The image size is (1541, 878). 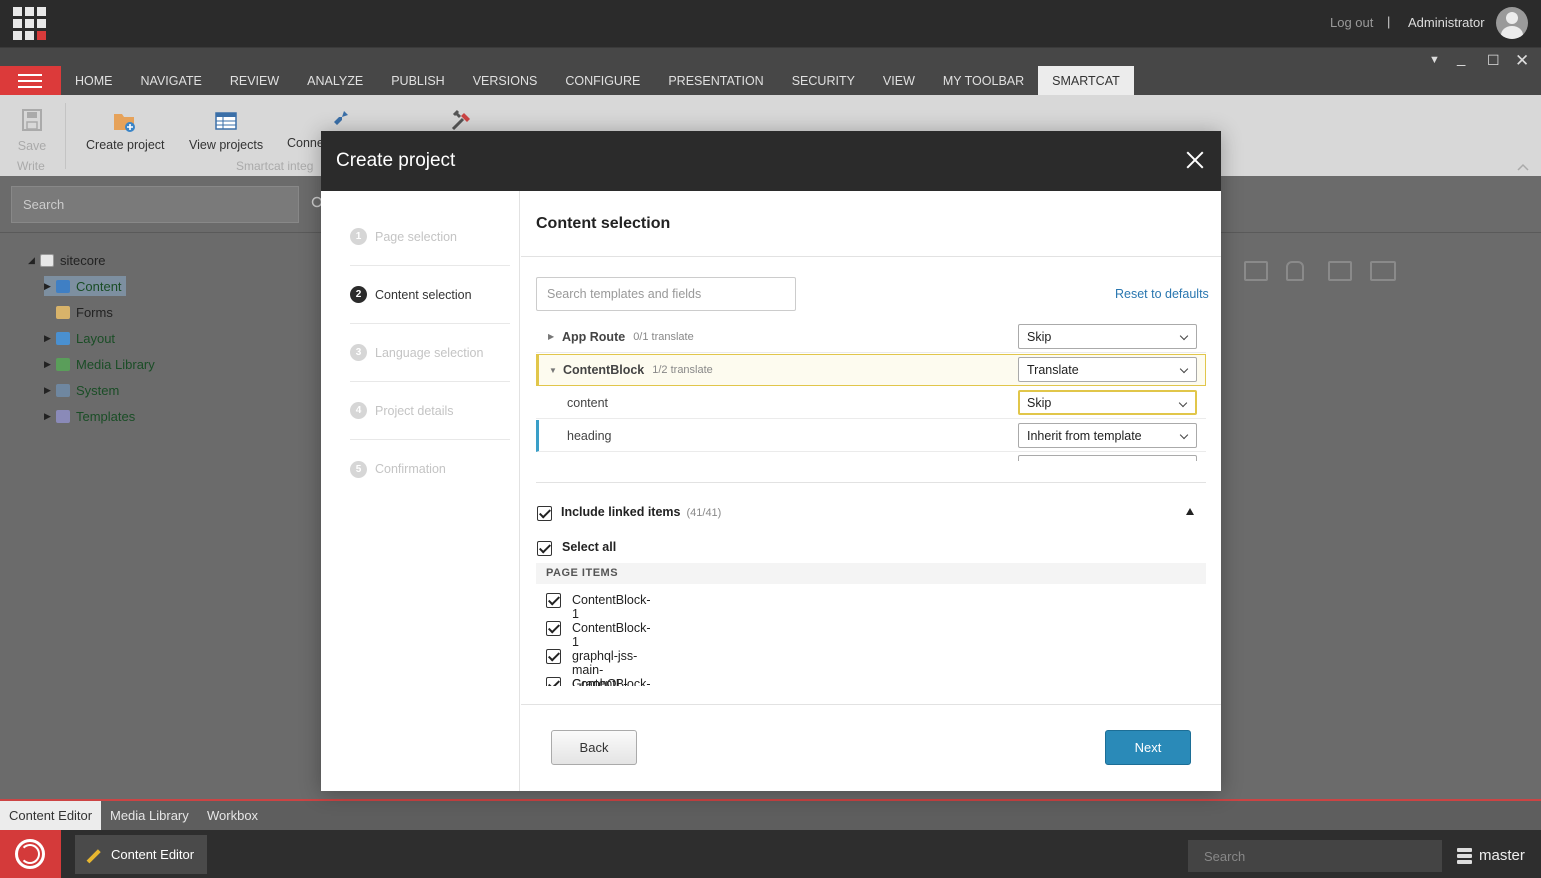 I want to click on step-number: 2, so click(x=358, y=294).